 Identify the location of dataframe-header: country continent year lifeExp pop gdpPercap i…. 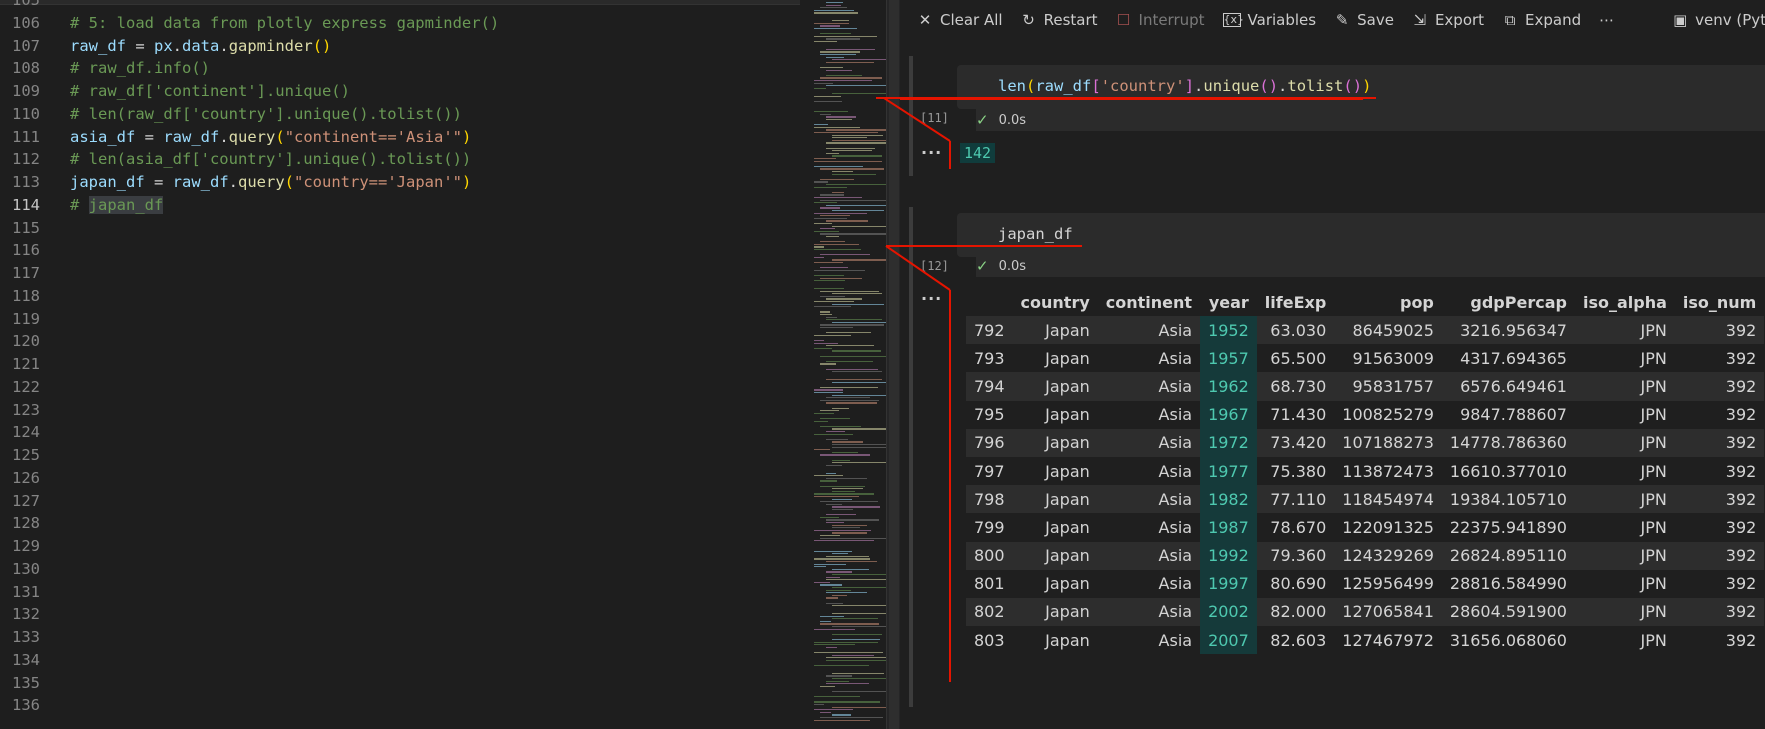
(1365, 302).